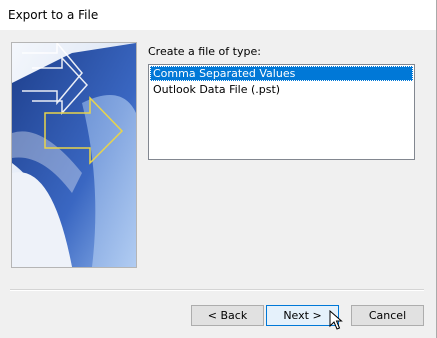  What do you see at coordinates (227, 315) in the screenshot?
I see `back-button: < Back` at bounding box center [227, 315].